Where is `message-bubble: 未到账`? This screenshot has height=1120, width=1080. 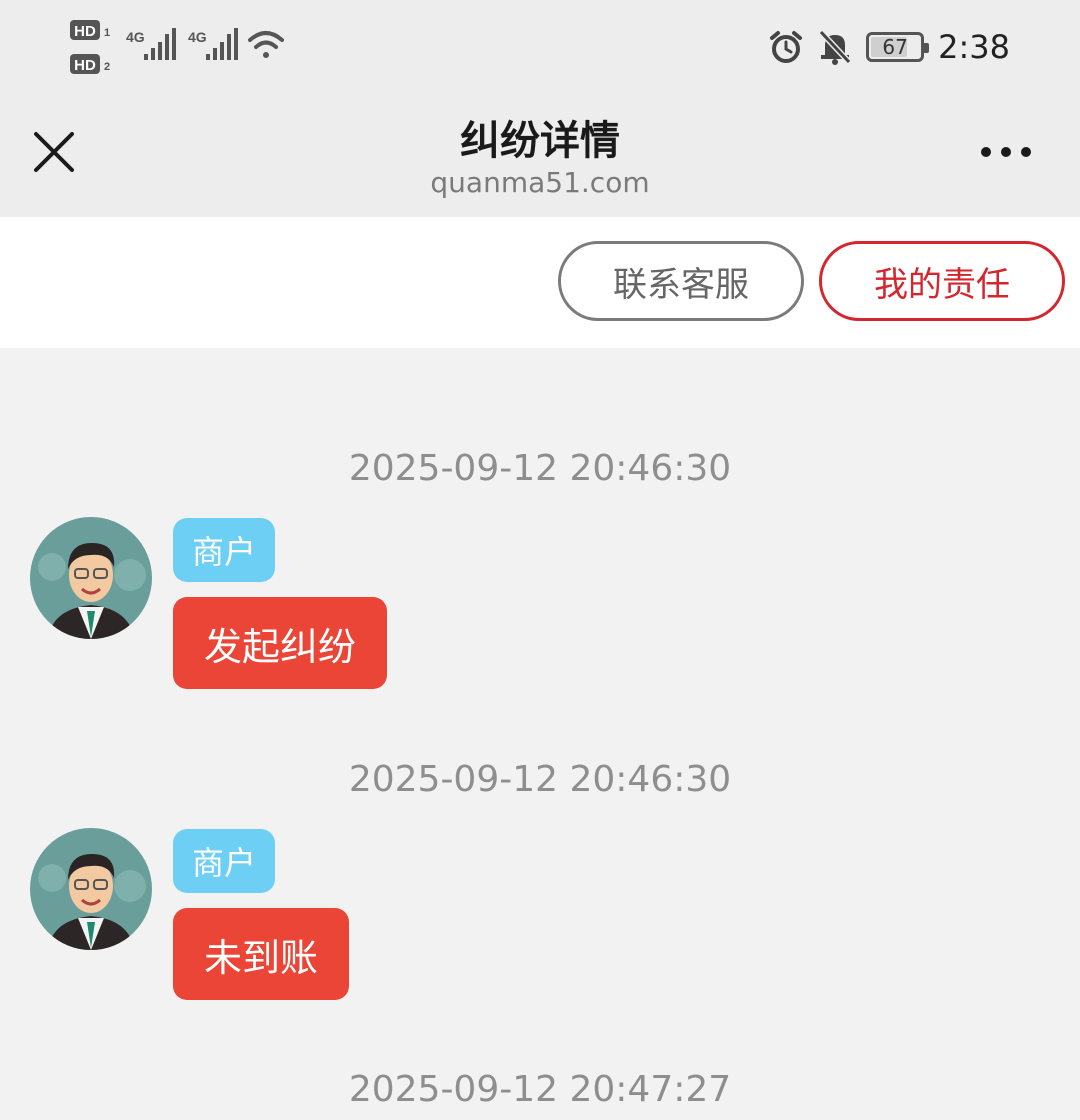
message-bubble: 未到账 is located at coordinates (261, 954).